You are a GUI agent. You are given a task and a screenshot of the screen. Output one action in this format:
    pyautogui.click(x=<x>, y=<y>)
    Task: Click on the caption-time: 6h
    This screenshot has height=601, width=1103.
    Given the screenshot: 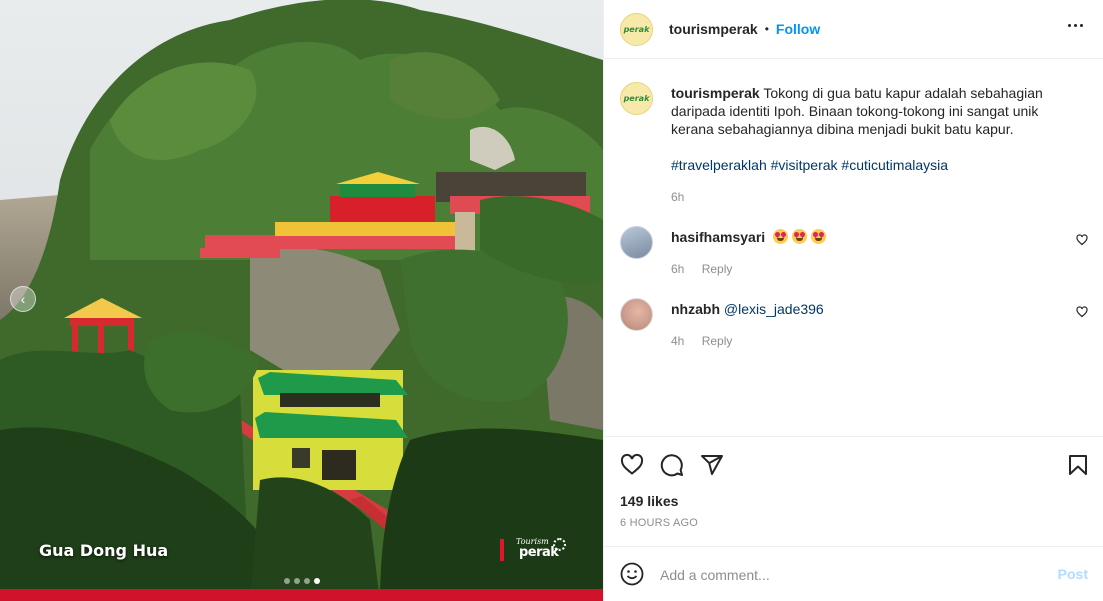 What is the action you would take?
    pyautogui.click(x=677, y=197)
    